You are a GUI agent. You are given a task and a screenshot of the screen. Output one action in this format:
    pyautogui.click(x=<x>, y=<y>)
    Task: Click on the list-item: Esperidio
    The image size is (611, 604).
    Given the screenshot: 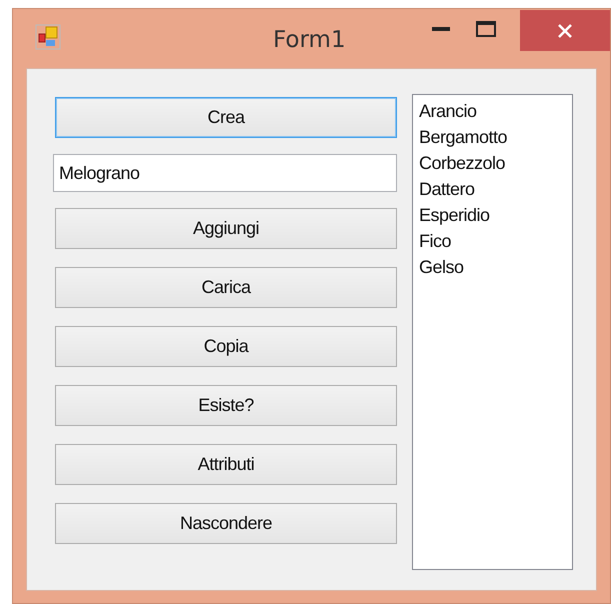 What is the action you would take?
    pyautogui.click(x=454, y=215)
    